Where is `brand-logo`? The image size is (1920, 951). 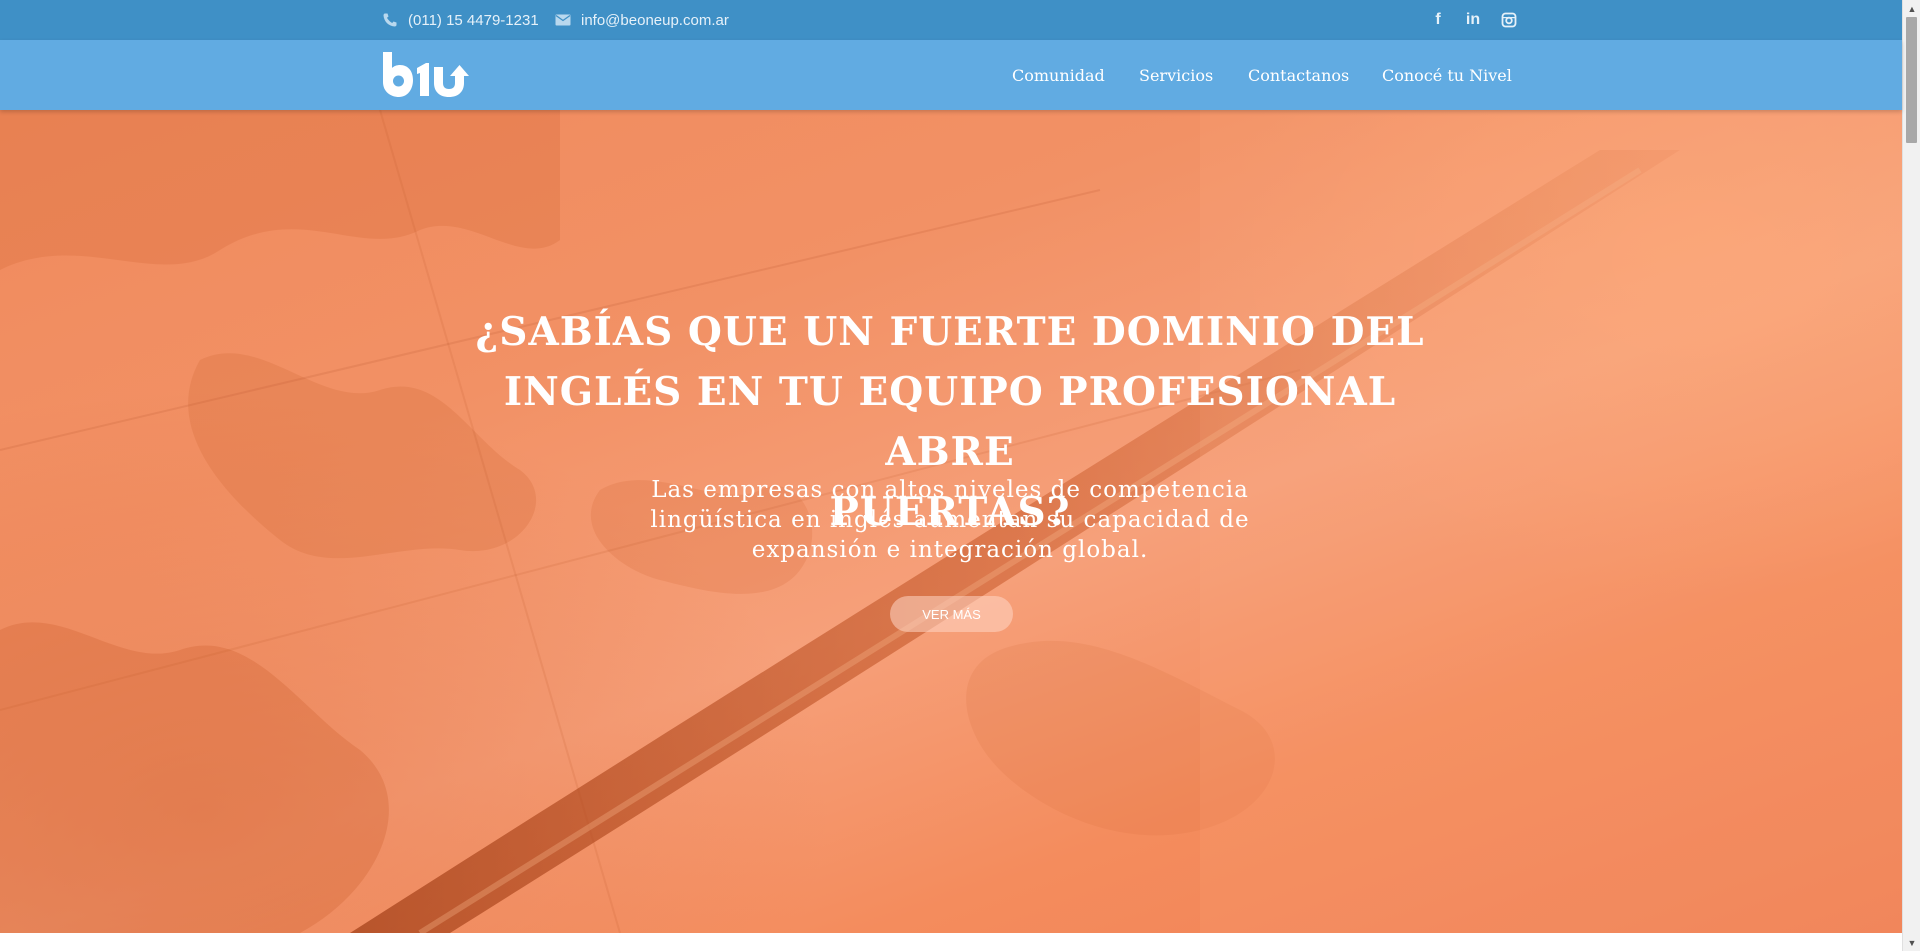
brand-logo is located at coordinates (431, 75).